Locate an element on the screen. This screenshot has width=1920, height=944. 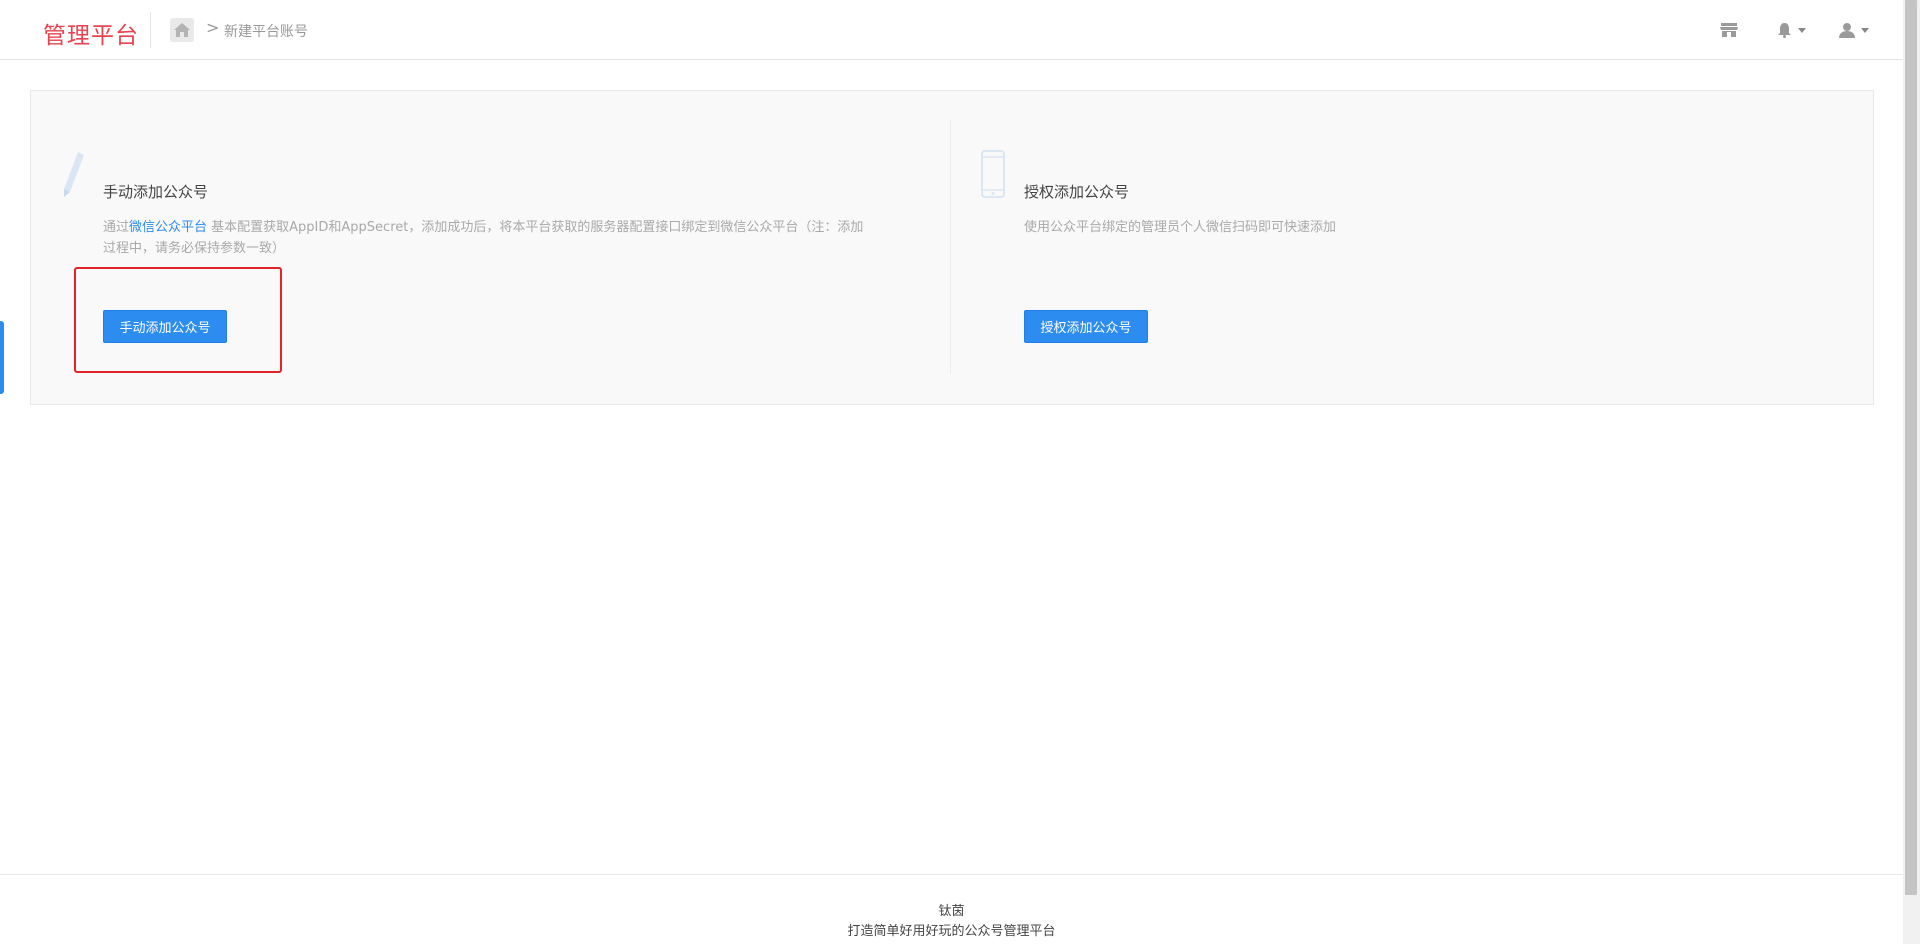
top-header: 管理平台 > 新建平台账号 is located at coordinates (951, 30).